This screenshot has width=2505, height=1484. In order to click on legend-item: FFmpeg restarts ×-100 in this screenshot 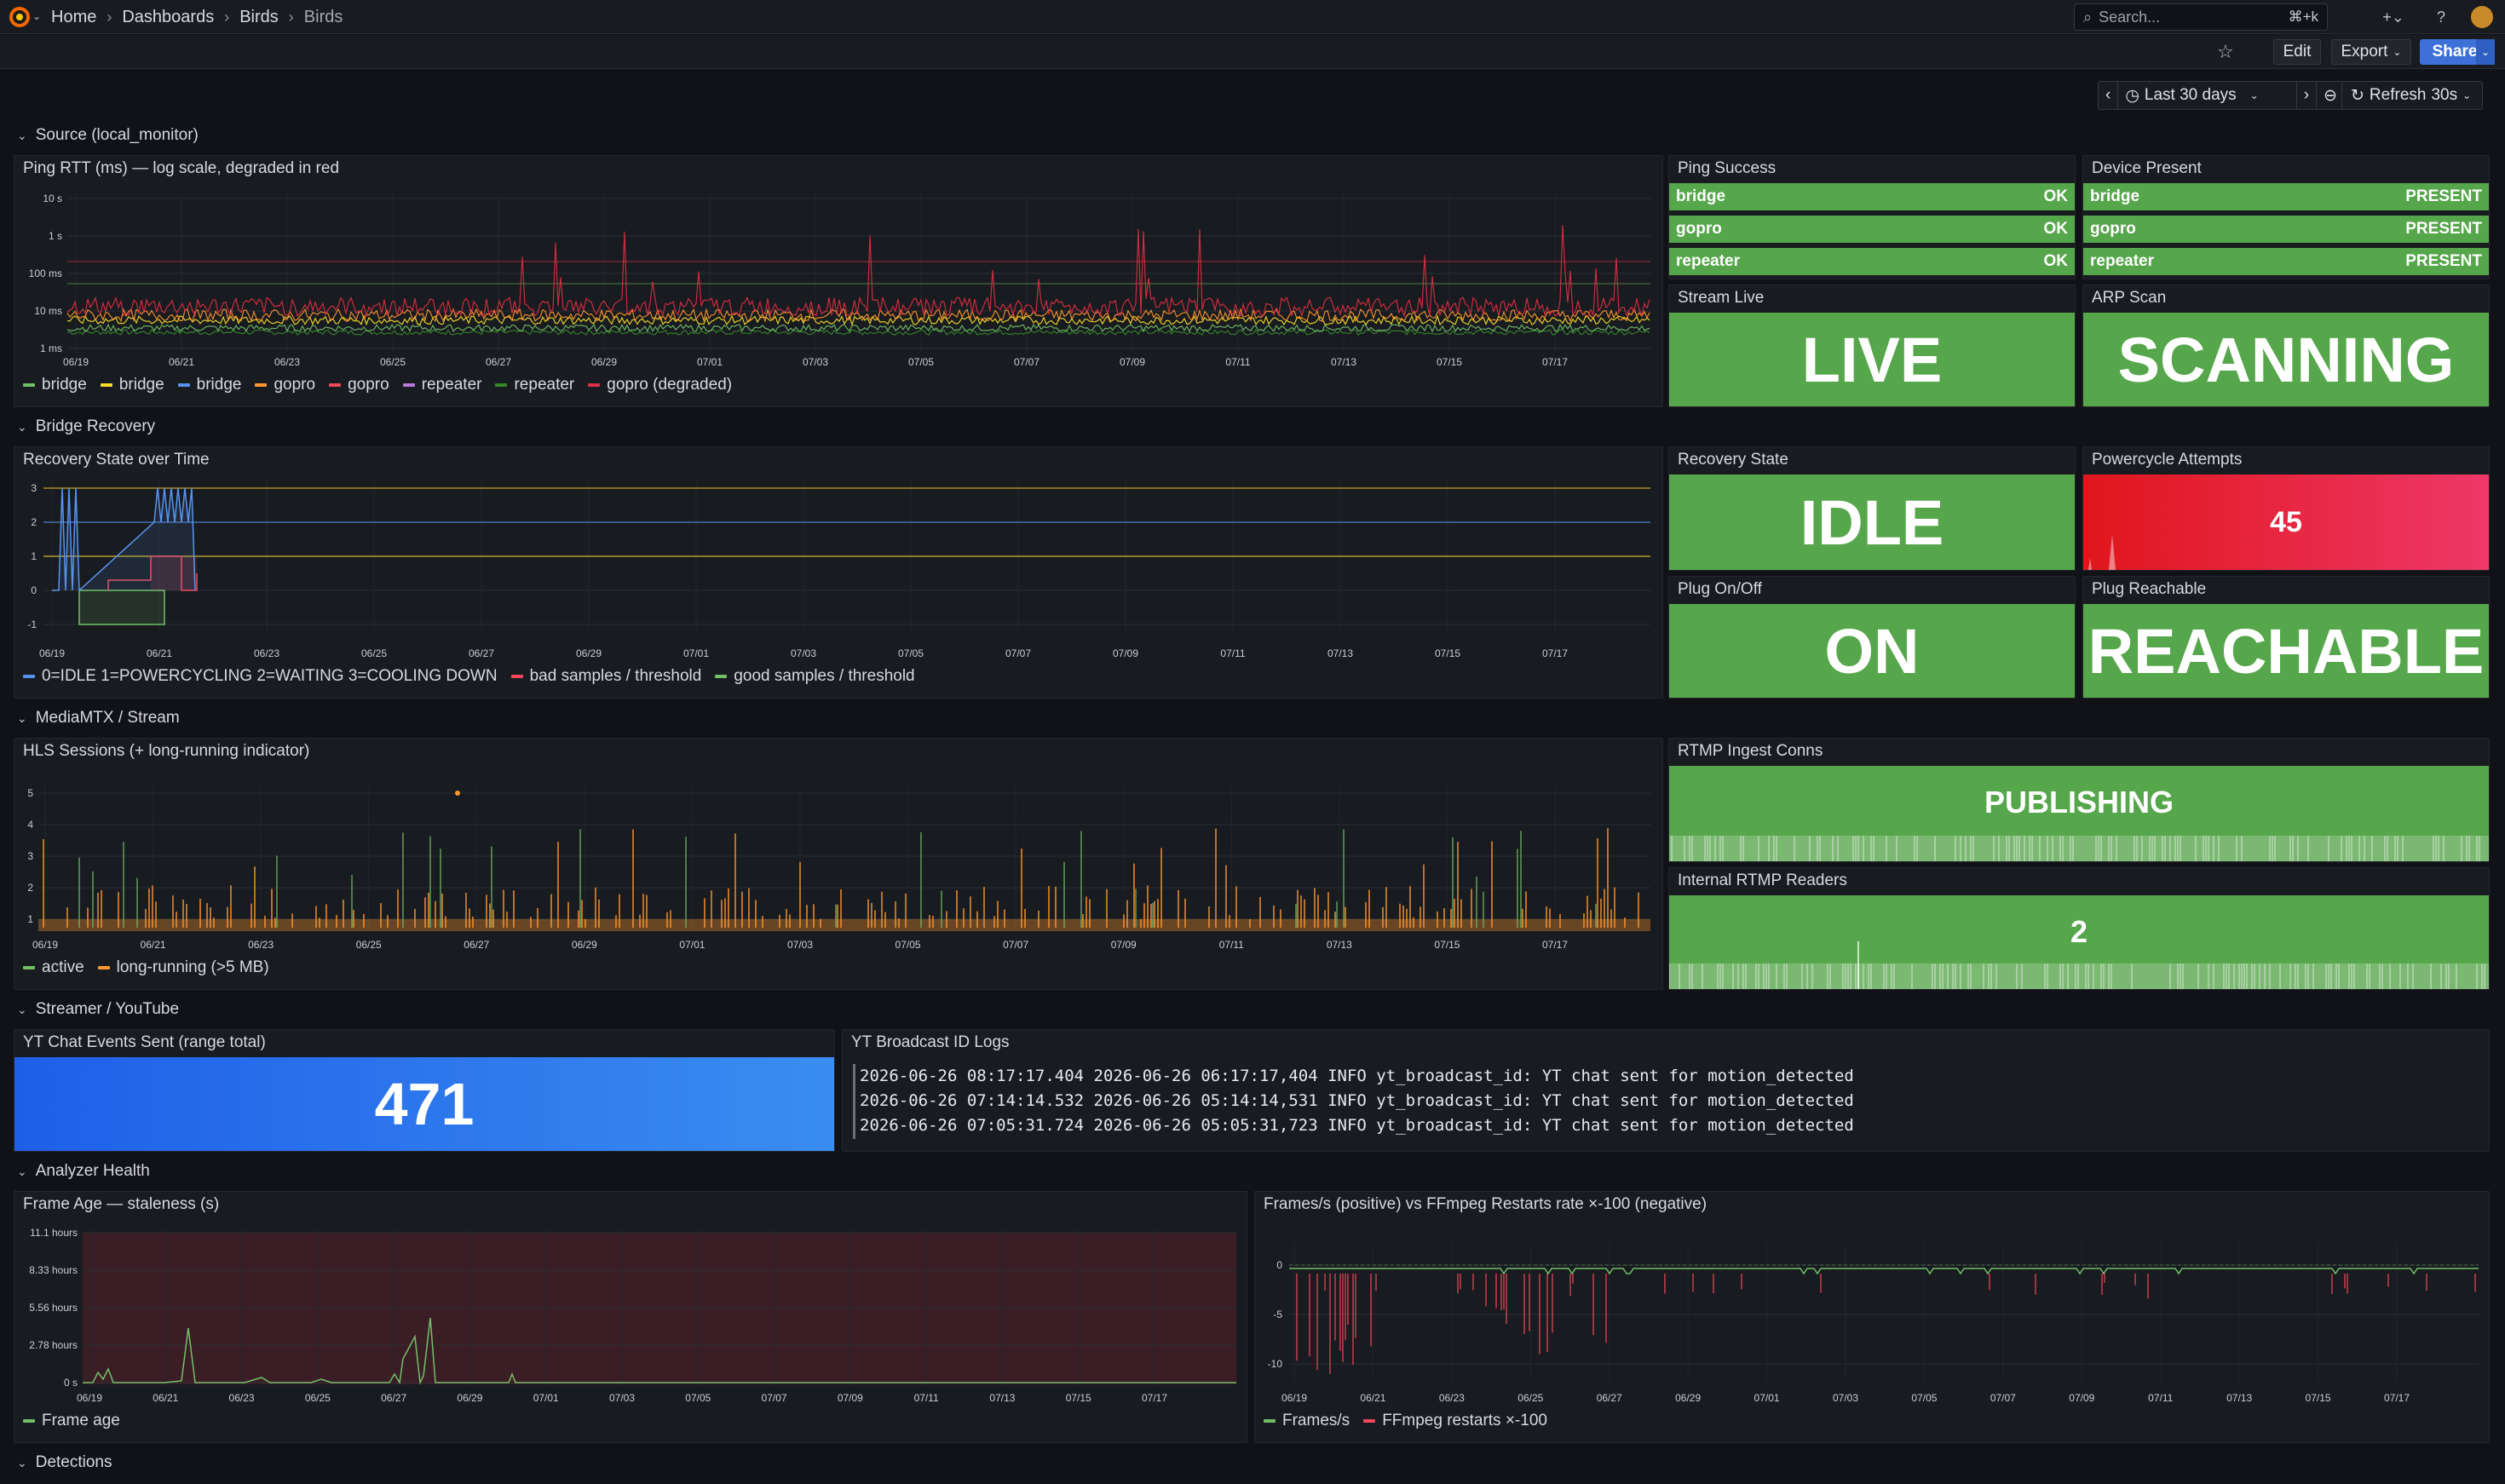, I will do `click(1455, 1421)`.